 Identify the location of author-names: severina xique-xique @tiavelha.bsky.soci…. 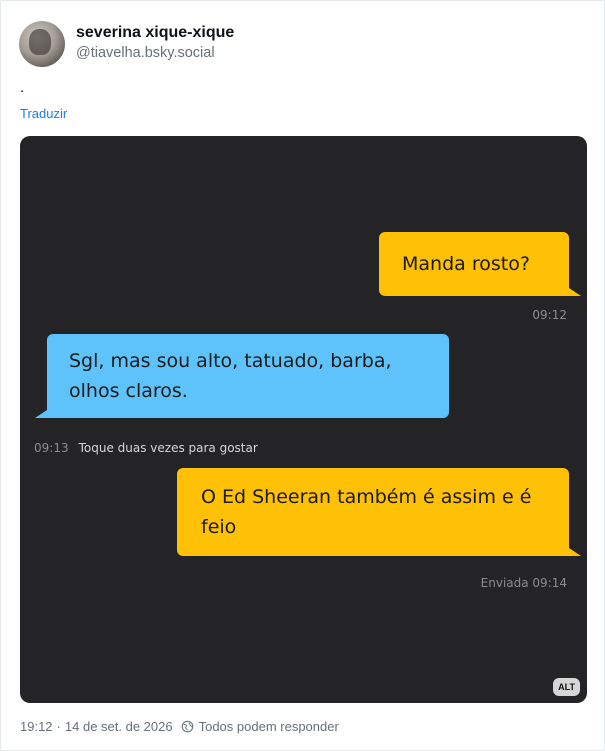
(155, 44).